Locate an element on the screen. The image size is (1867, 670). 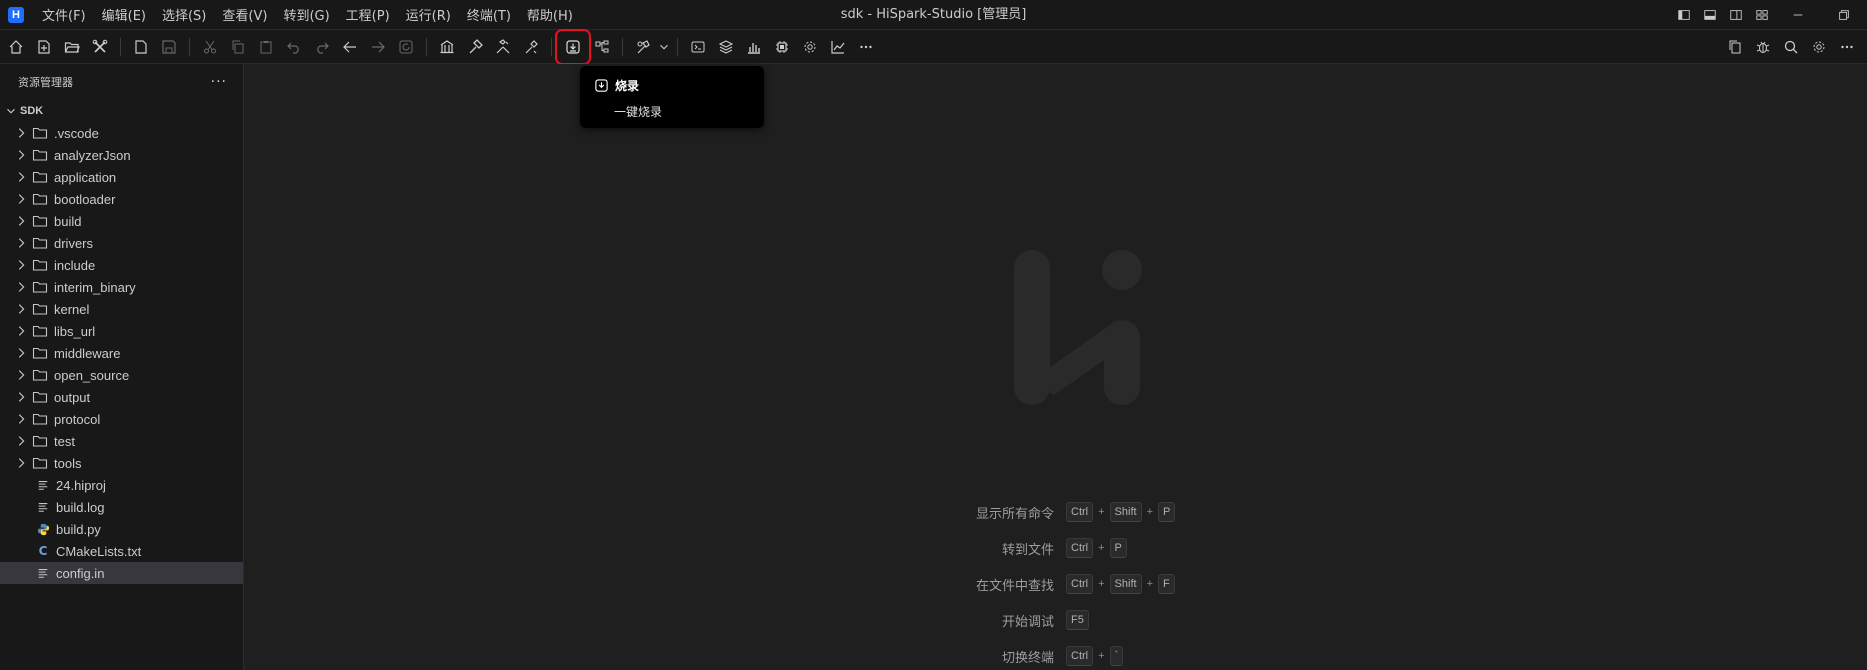
bug-icon is located at coordinates (1763, 47).